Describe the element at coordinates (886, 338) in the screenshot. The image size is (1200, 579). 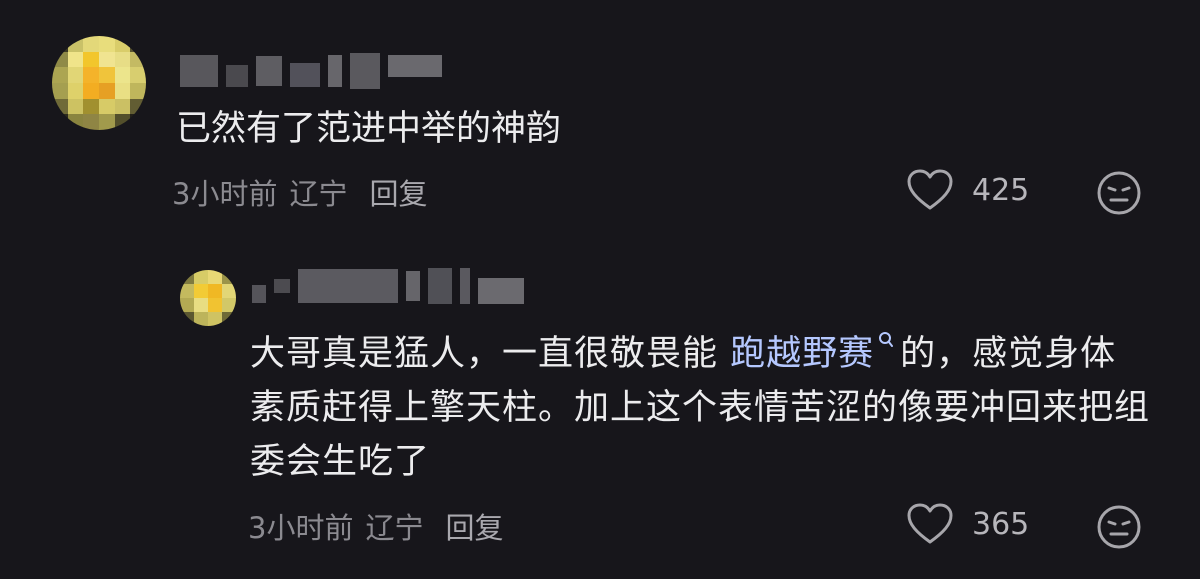
I see `search-icon` at that location.